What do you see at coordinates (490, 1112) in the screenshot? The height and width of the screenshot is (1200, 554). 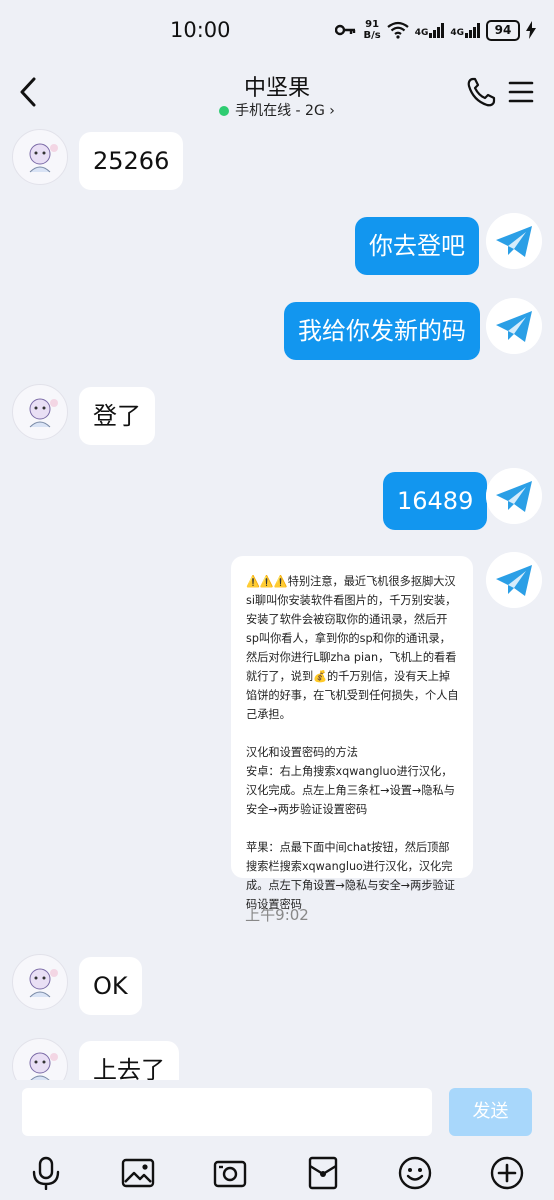 I see `send-button: 发送` at bounding box center [490, 1112].